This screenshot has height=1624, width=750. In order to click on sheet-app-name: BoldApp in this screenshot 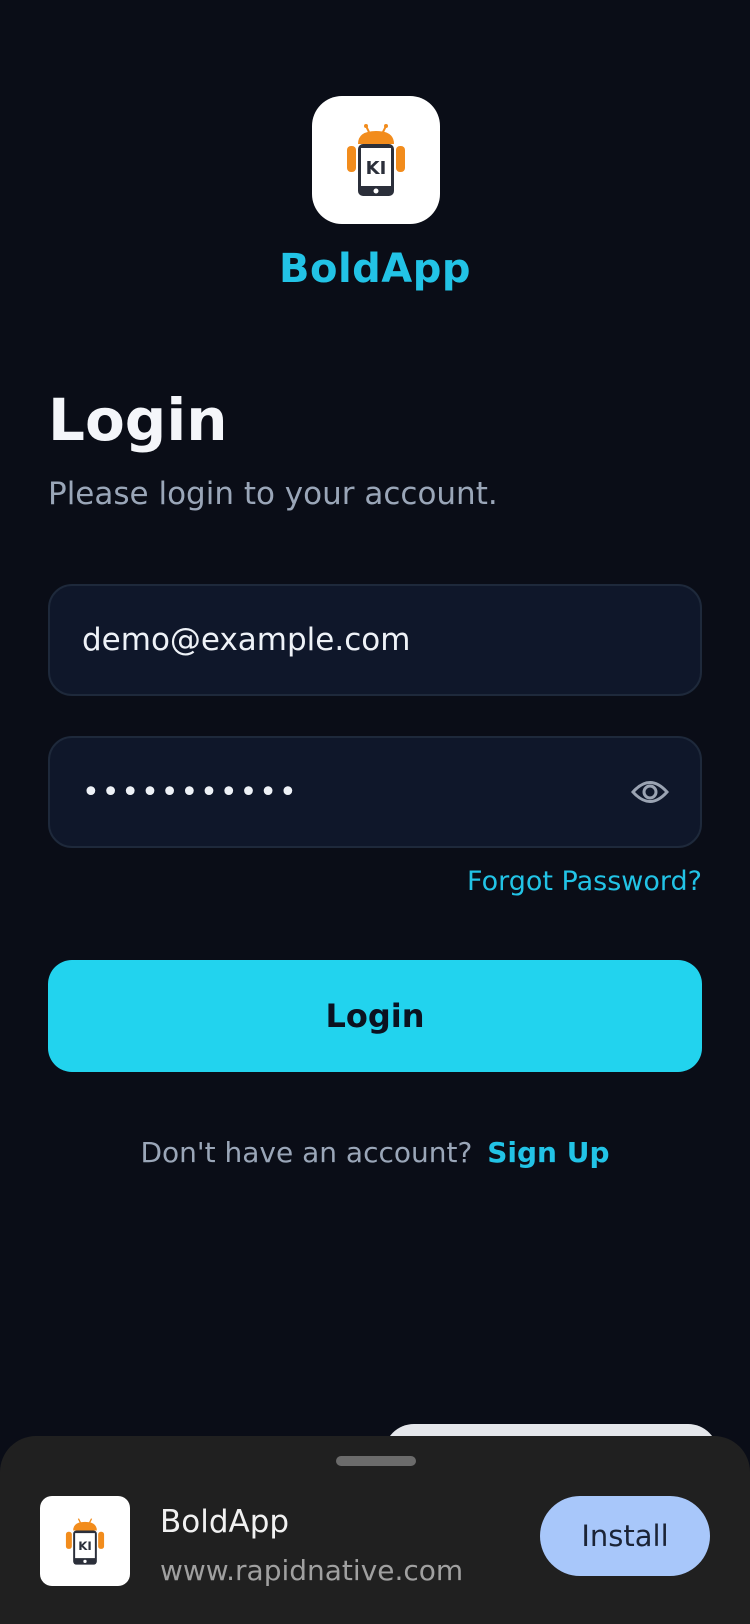, I will do `click(225, 1522)`.